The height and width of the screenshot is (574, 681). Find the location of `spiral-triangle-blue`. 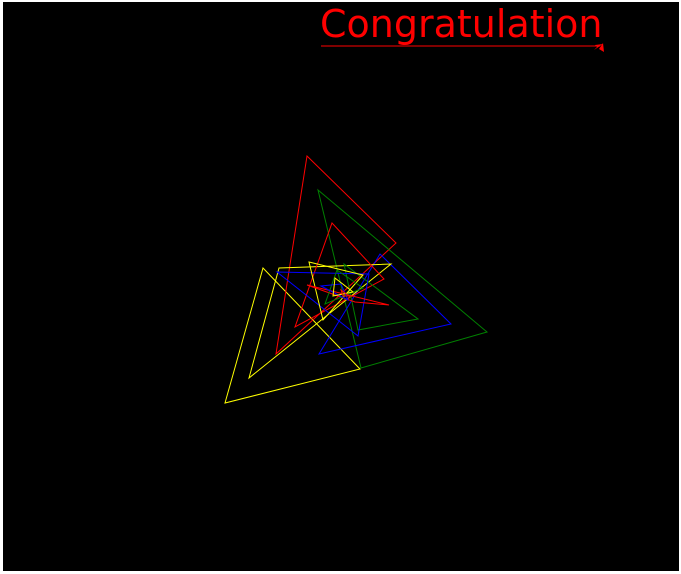

spiral-triangle-blue is located at coordinates (322, 304).